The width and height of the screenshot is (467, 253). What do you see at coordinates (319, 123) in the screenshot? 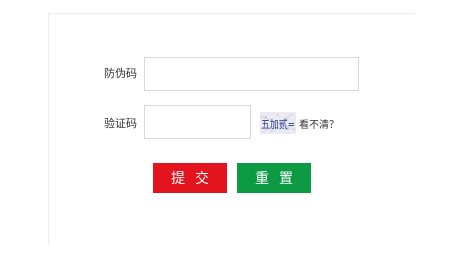
I see `refresh-captcha-link: 看不清？` at bounding box center [319, 123].